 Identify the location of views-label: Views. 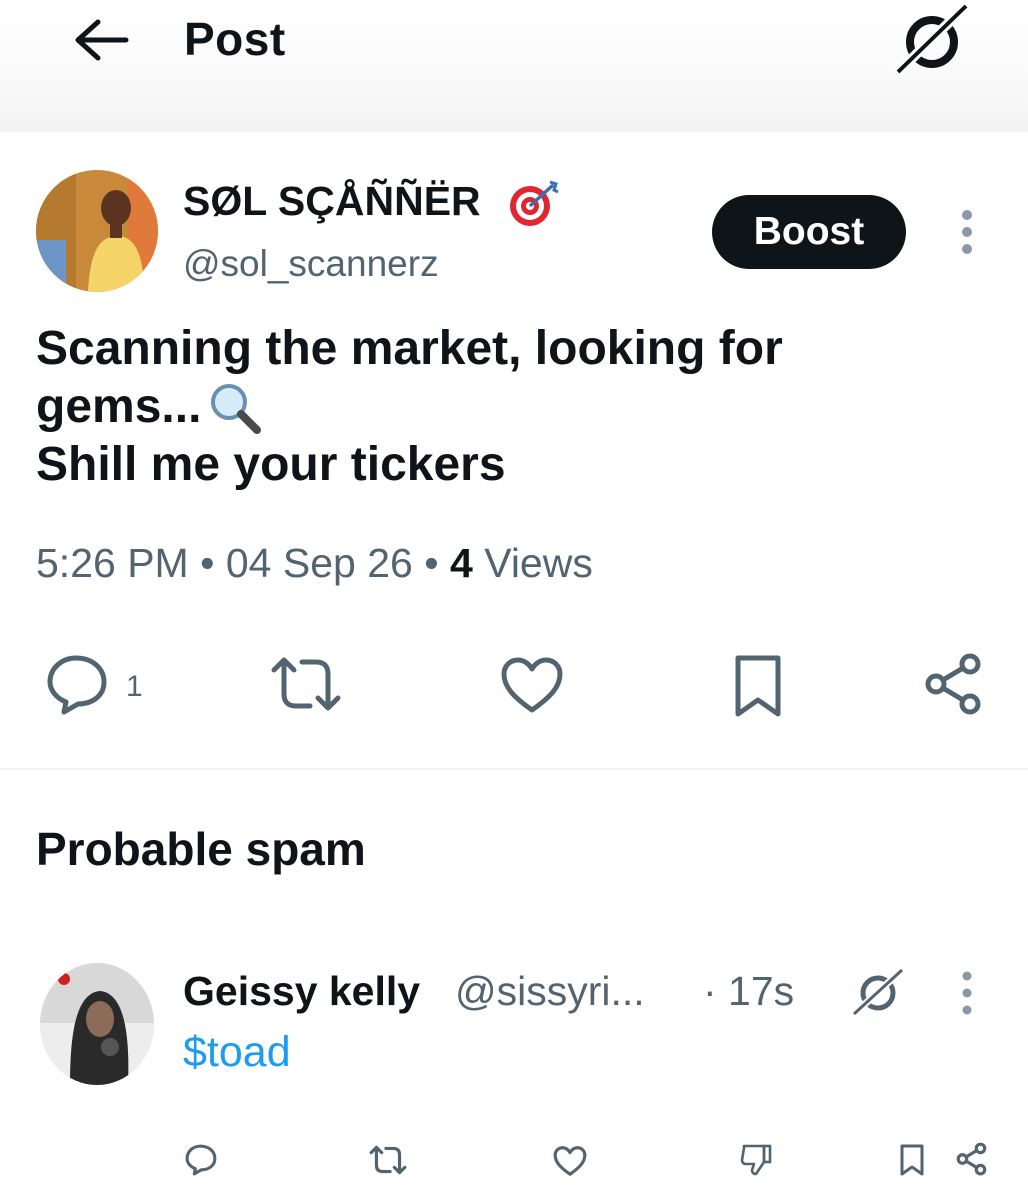
(538, 563).